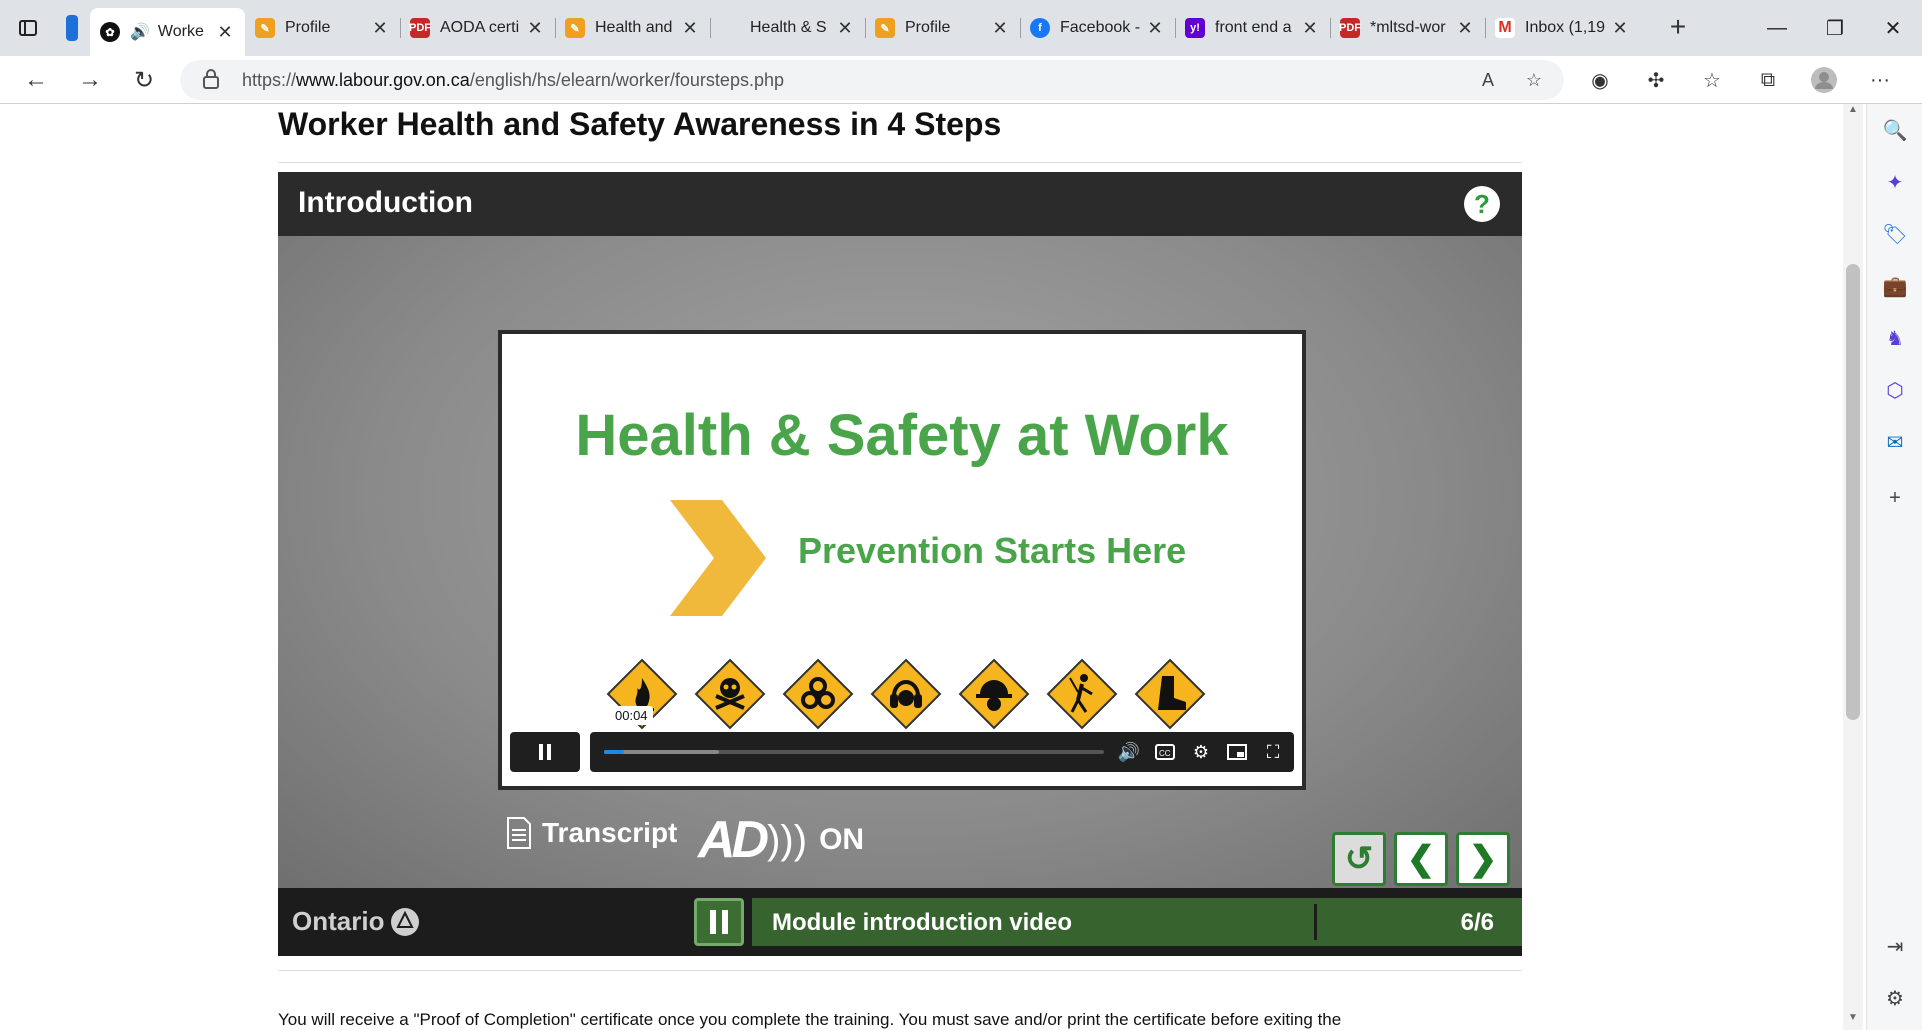  I want to click on tab-title: Profile, so click(928, 27).